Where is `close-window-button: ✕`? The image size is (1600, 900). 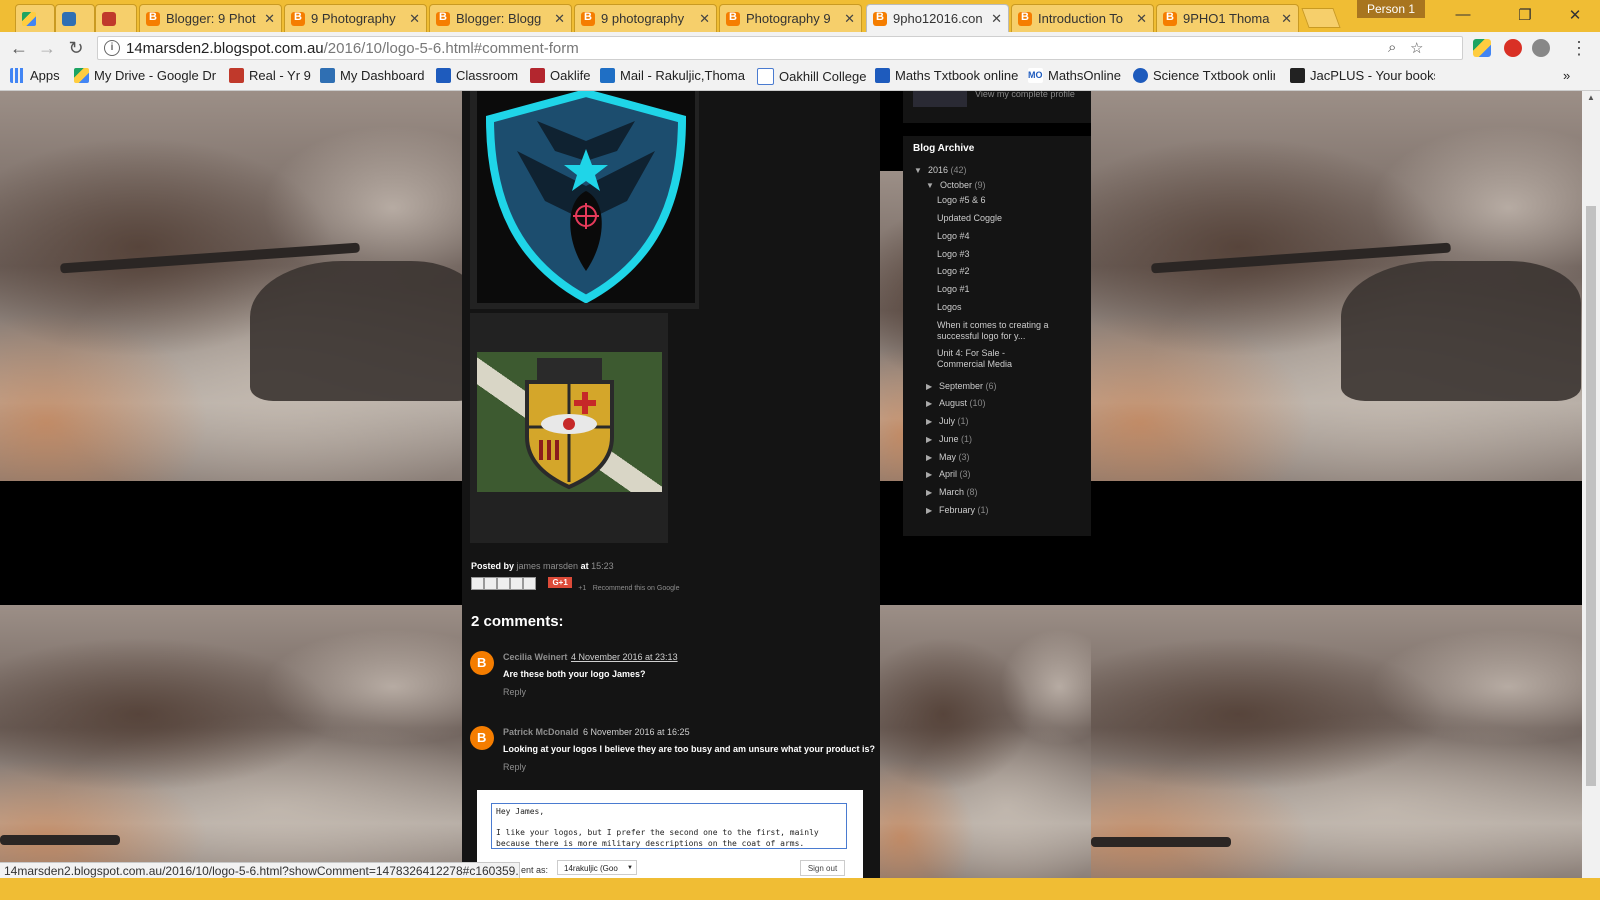
close-window-button: ✕ is located at coordinates (1575, 15).